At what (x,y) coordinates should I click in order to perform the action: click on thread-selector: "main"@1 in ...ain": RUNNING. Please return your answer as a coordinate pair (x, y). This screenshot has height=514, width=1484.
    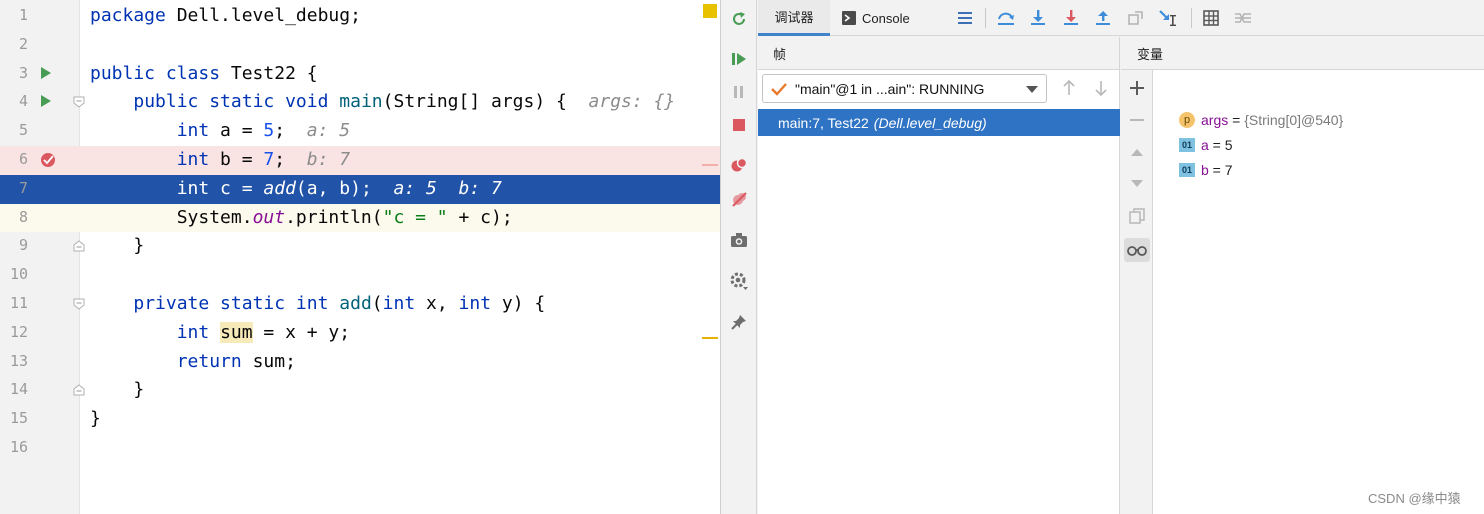
    Looking at the image, I should click on (904, 88).